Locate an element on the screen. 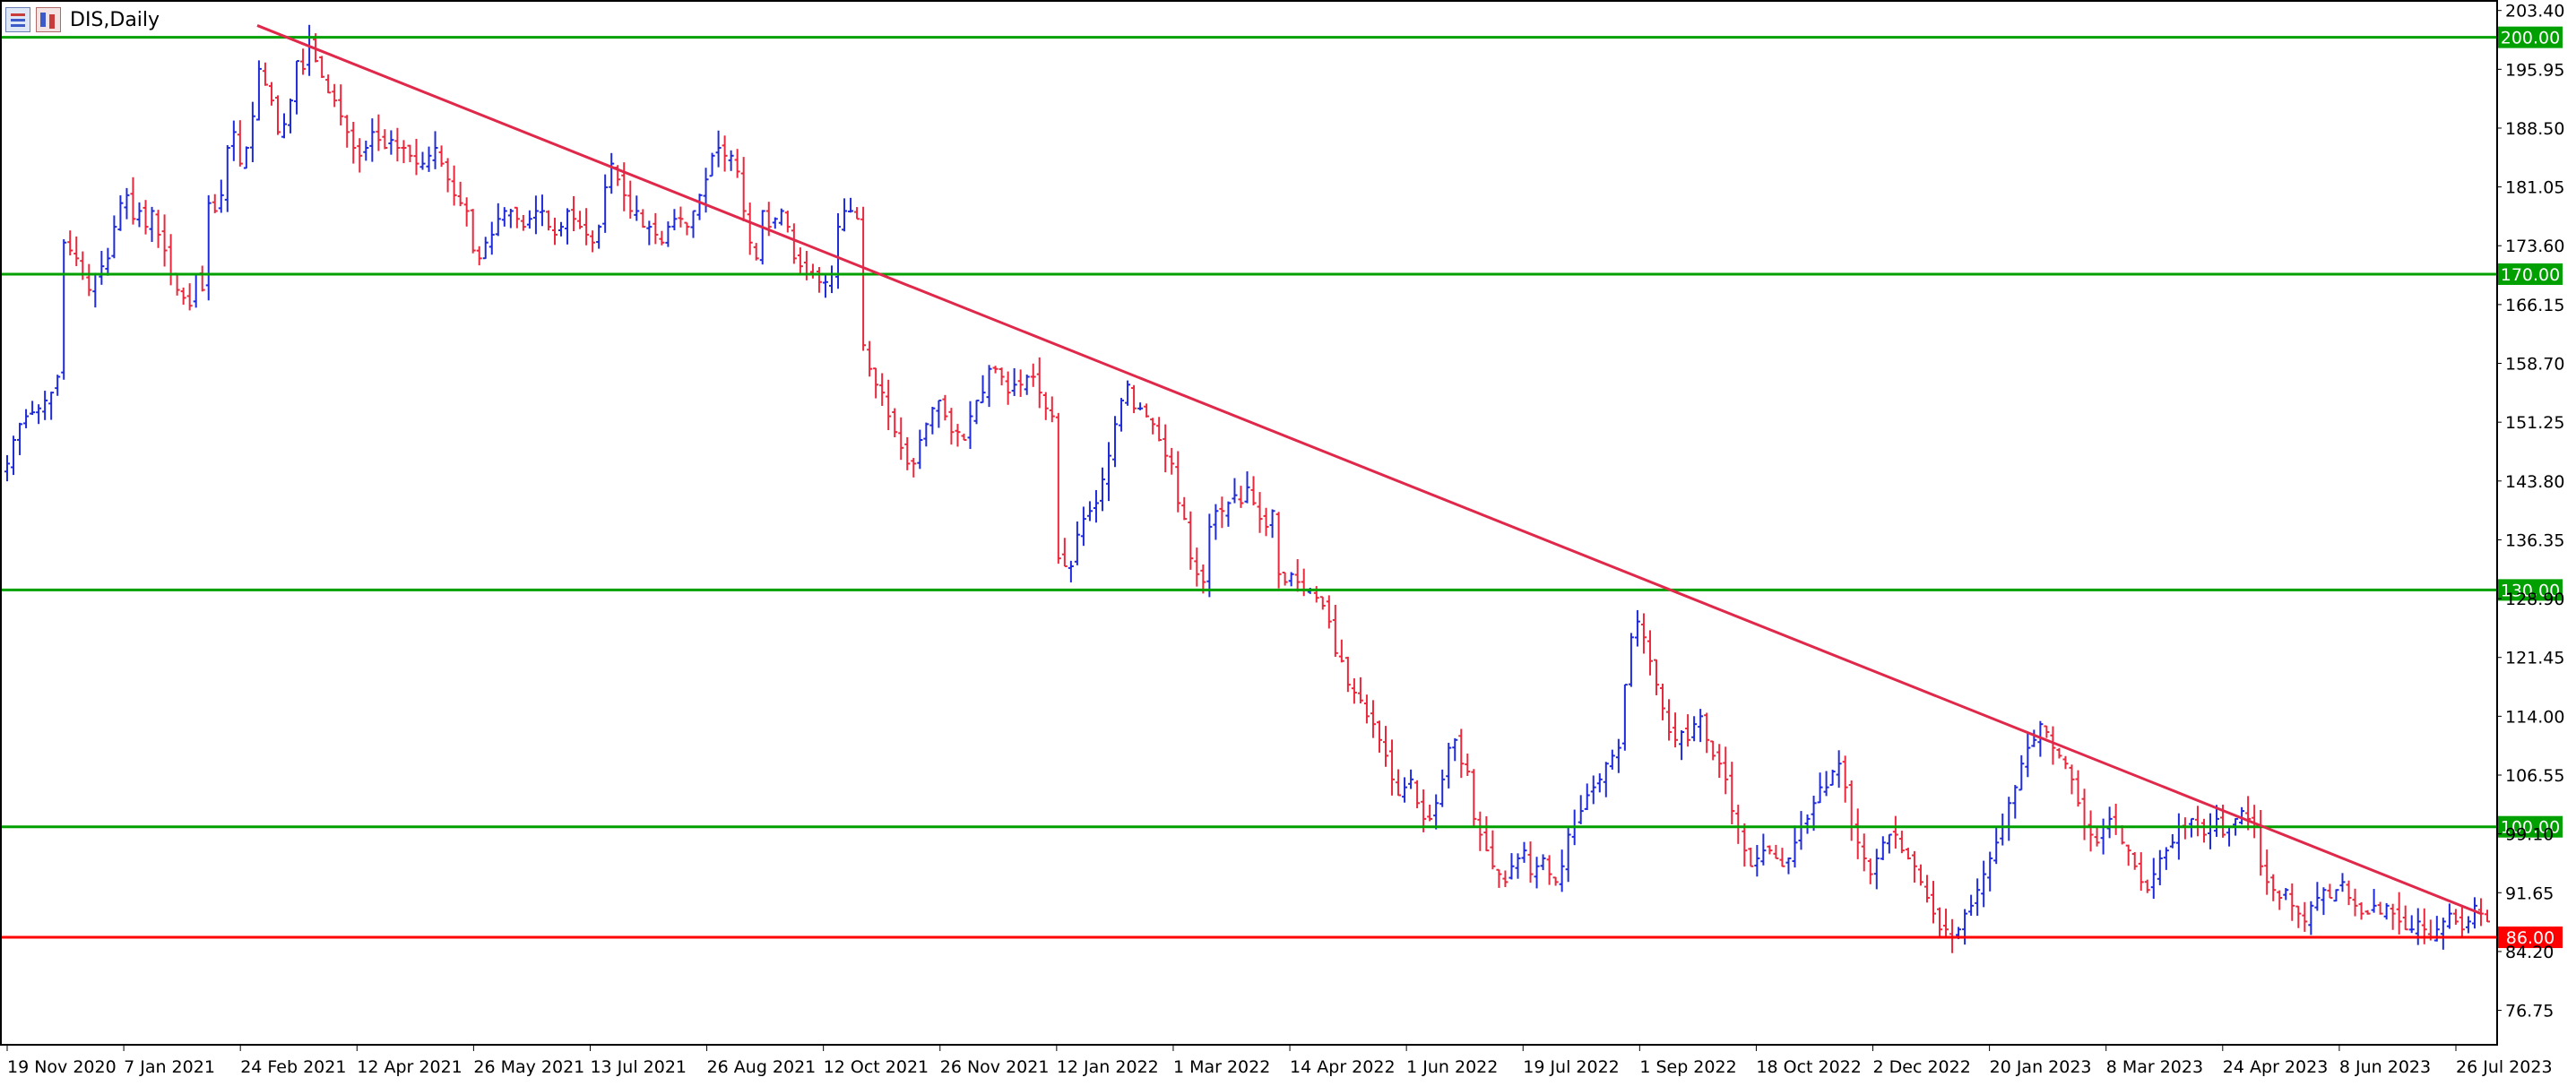 This screenshot has width=2576, height=1086. x-tick-label: 19 Nov 2020 is located at coordinates (62, 1067).